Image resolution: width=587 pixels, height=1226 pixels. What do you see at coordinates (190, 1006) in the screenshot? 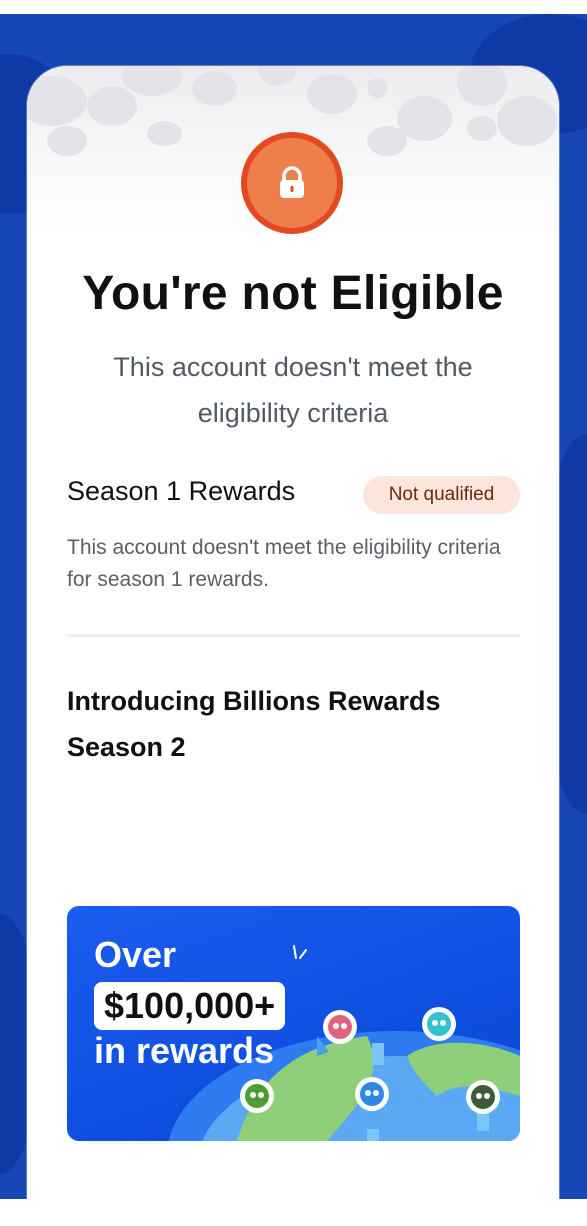
I see `banner-amount: $100,000+` at bounding box center [190, 1006].